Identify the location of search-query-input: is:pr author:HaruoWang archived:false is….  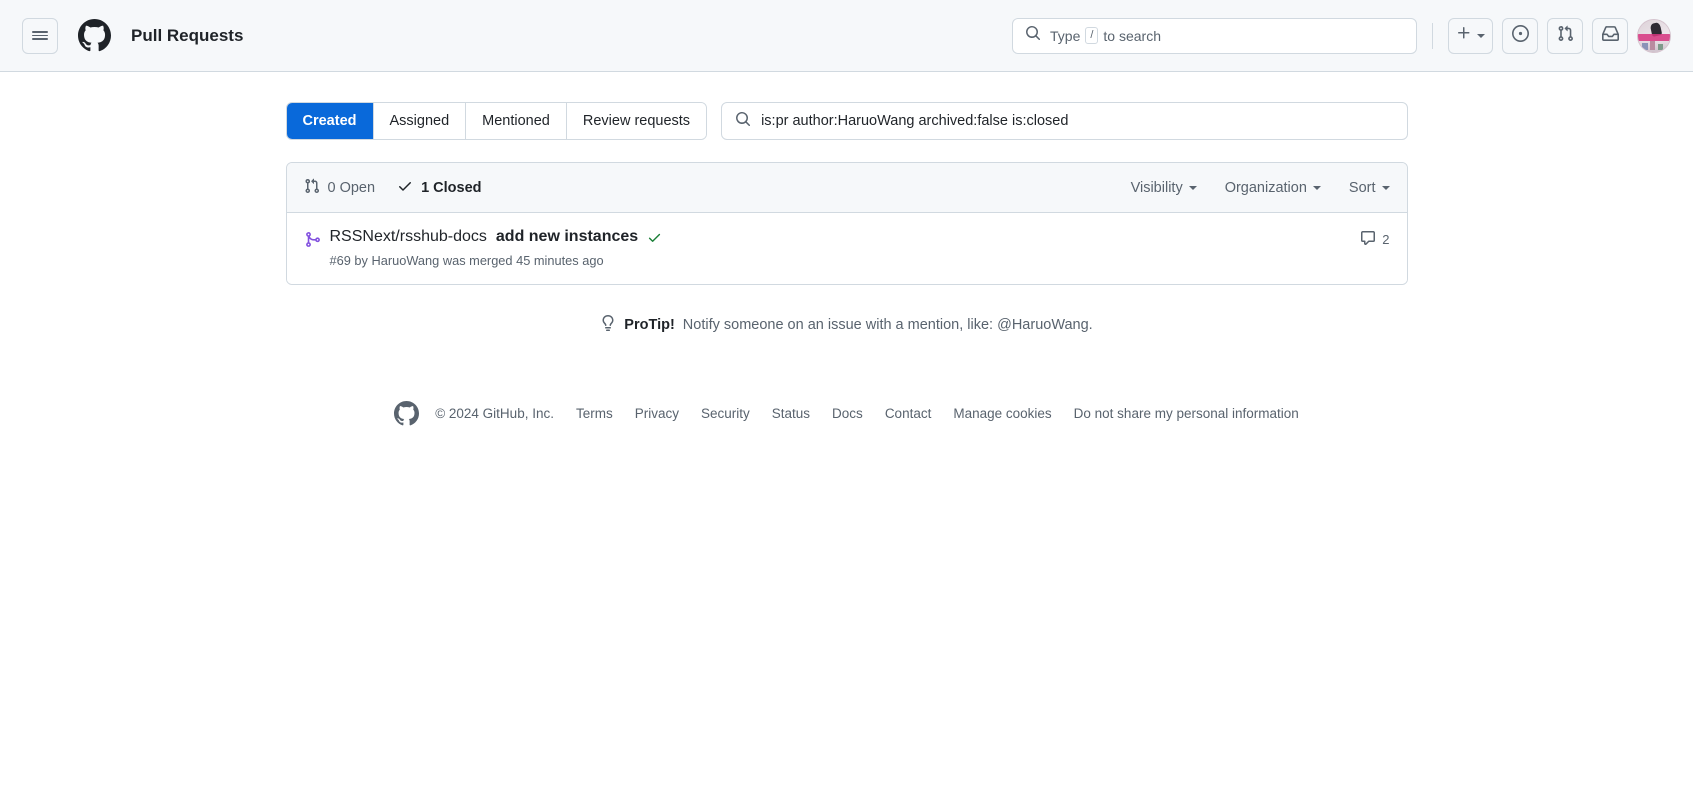
(1064, 121).